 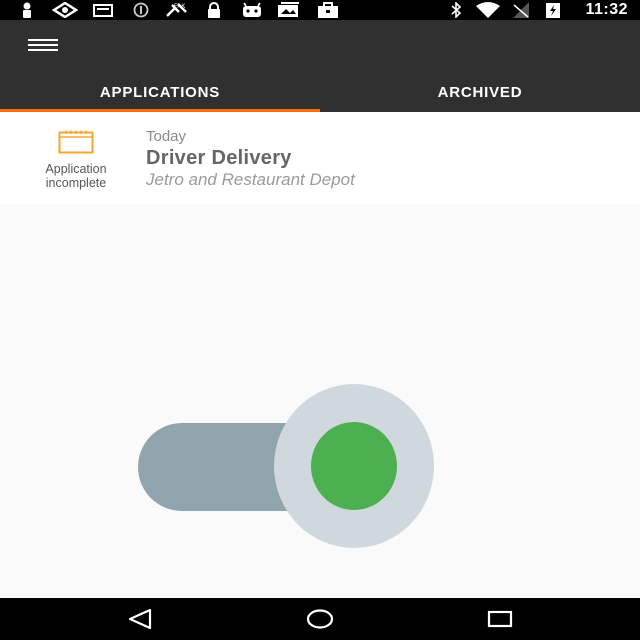 I want to click on tab-archived: ARCHIVED, so click(x=480, y=92).